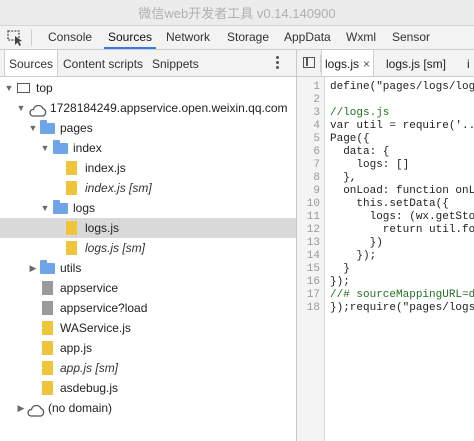  What do you see at coordinates (148, 248) in the screenshot?
I see `tree-item-logs-js-sm: logs.js [sm]` at bounding box center [148, 248].